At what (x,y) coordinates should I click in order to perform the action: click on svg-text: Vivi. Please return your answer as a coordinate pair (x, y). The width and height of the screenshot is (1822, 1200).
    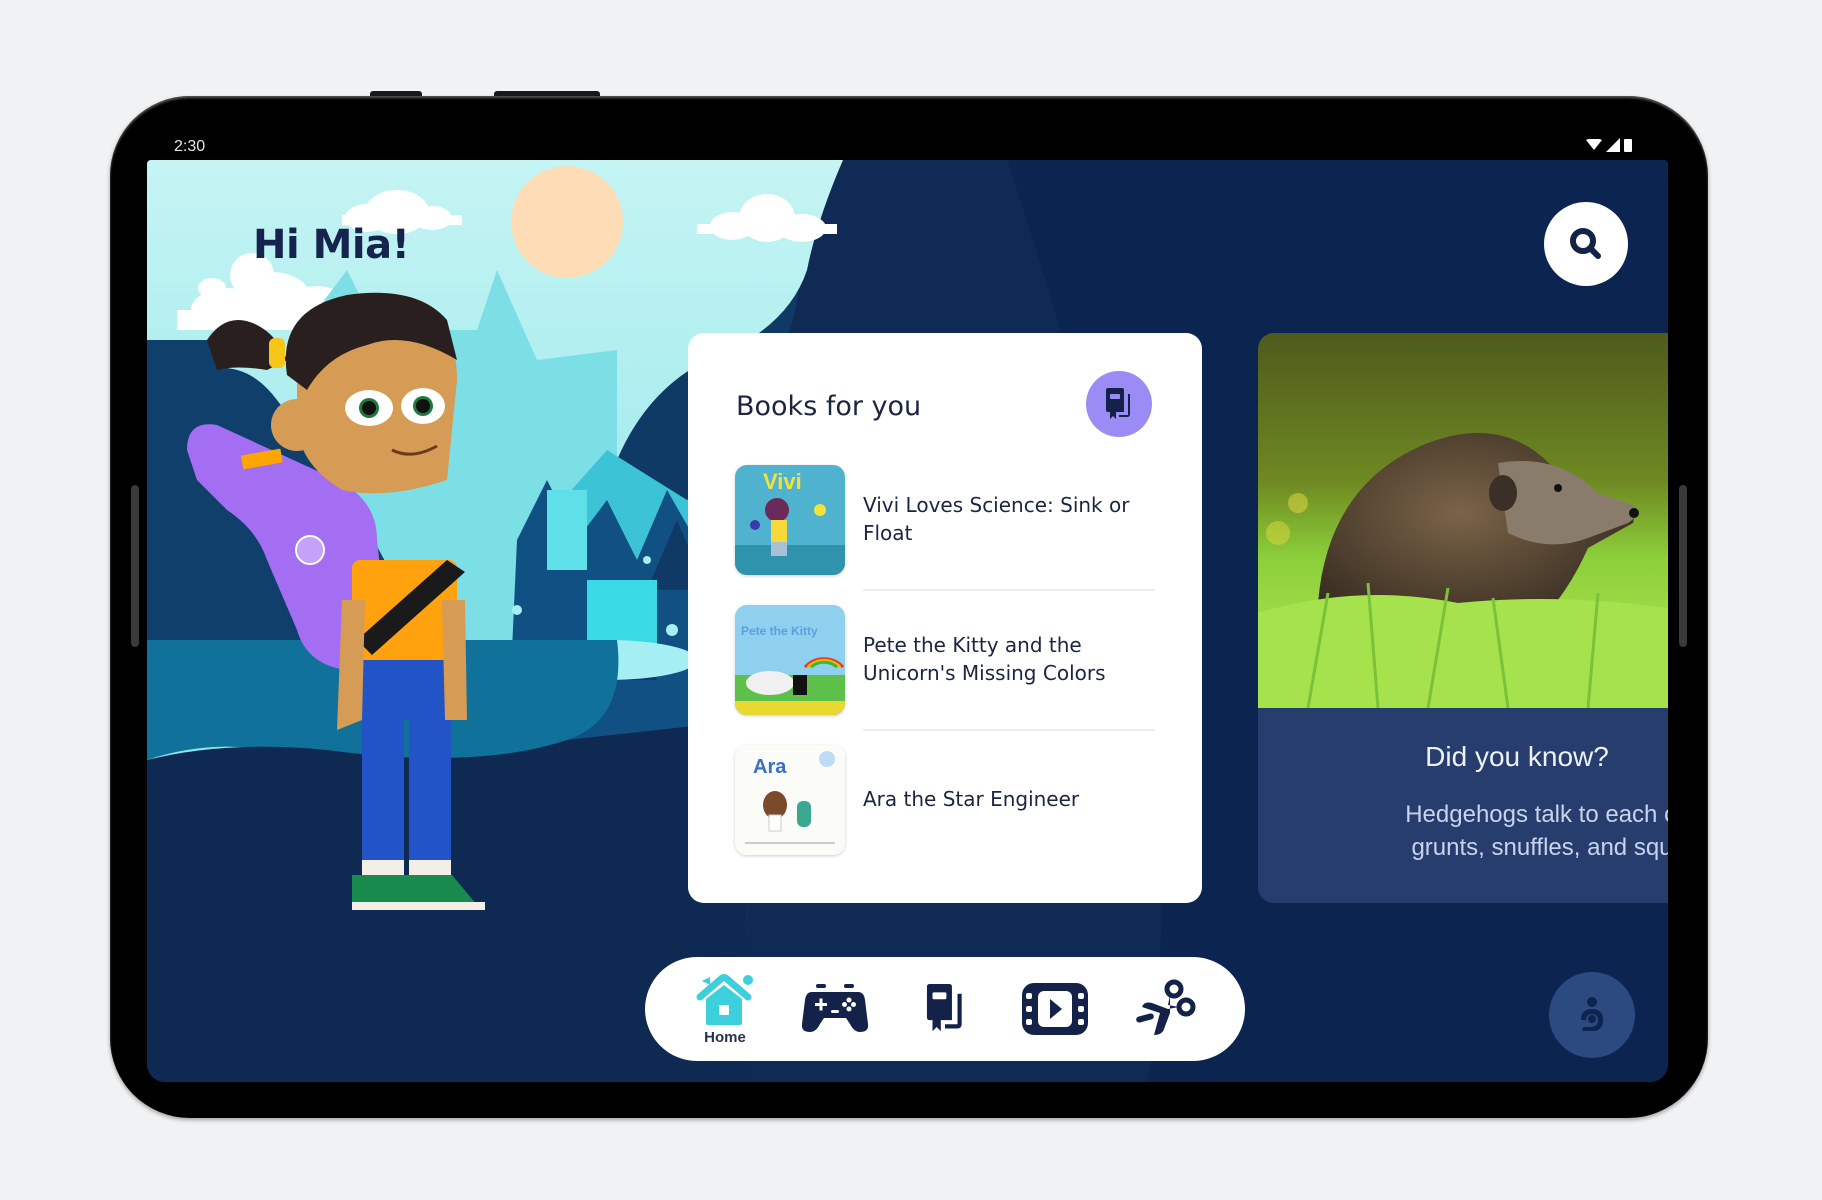
    Looking at the image, I should click on (782, 481).